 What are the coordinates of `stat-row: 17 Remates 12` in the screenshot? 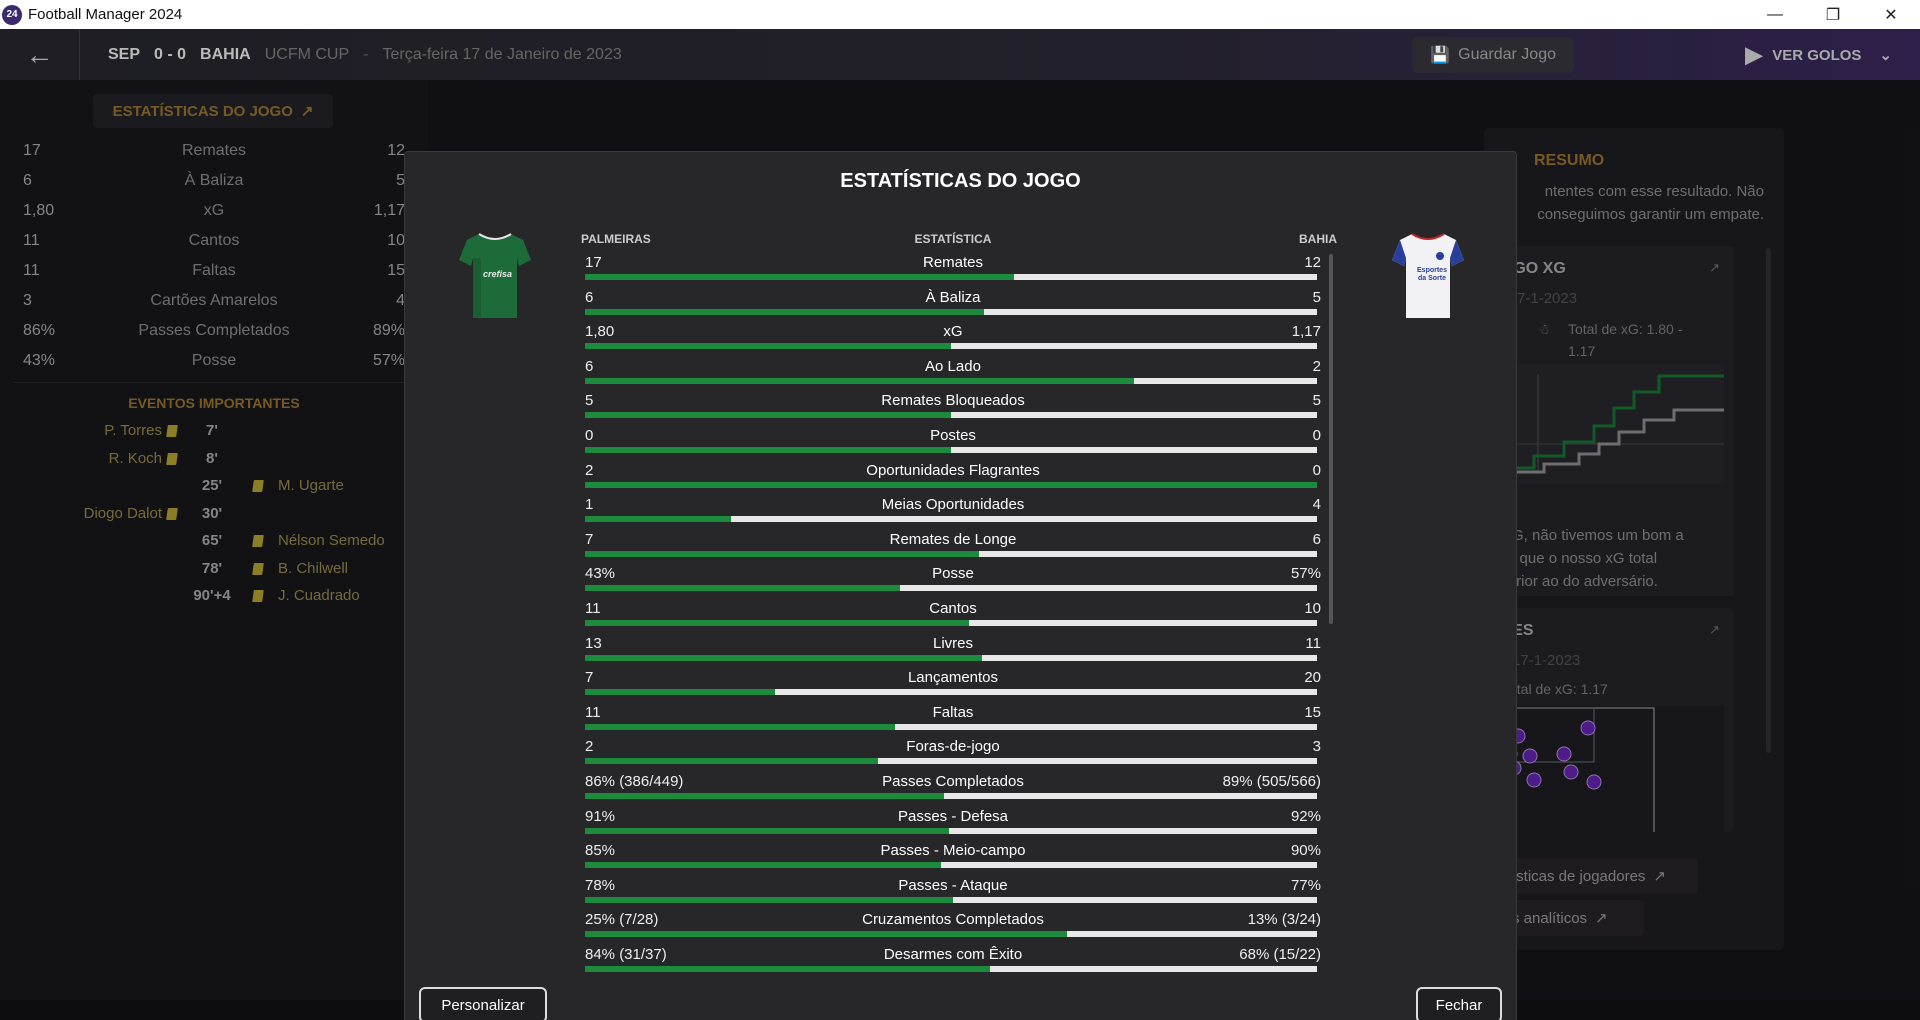 It's located at (953, 267).